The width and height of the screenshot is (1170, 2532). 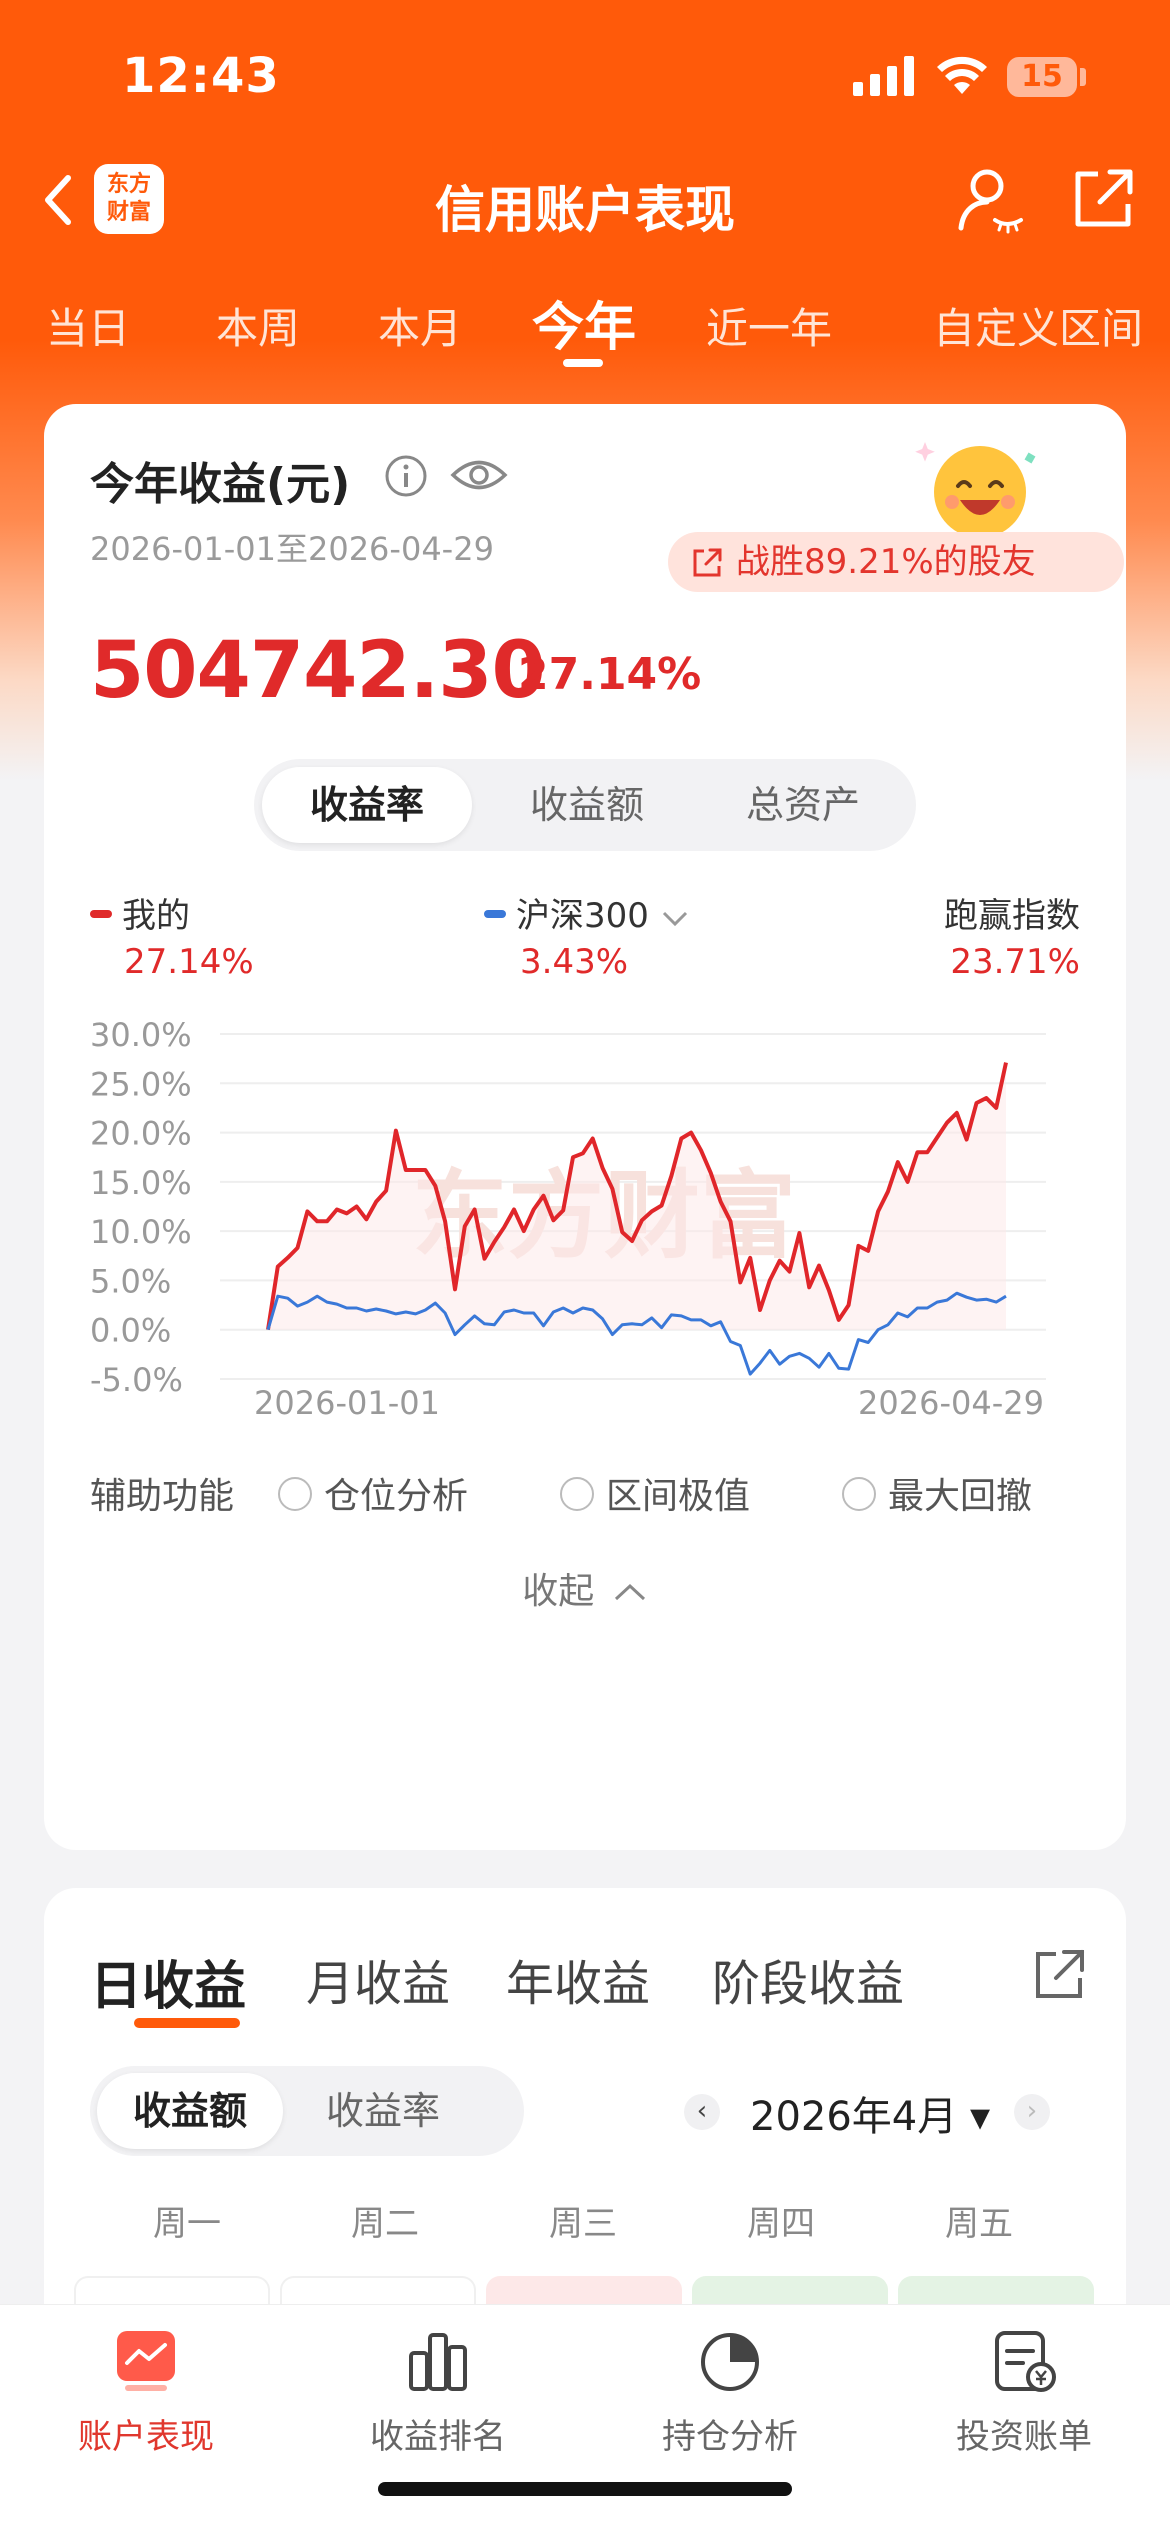 I want to click on radio-max-drawdown, so click(x=859, y=1494).